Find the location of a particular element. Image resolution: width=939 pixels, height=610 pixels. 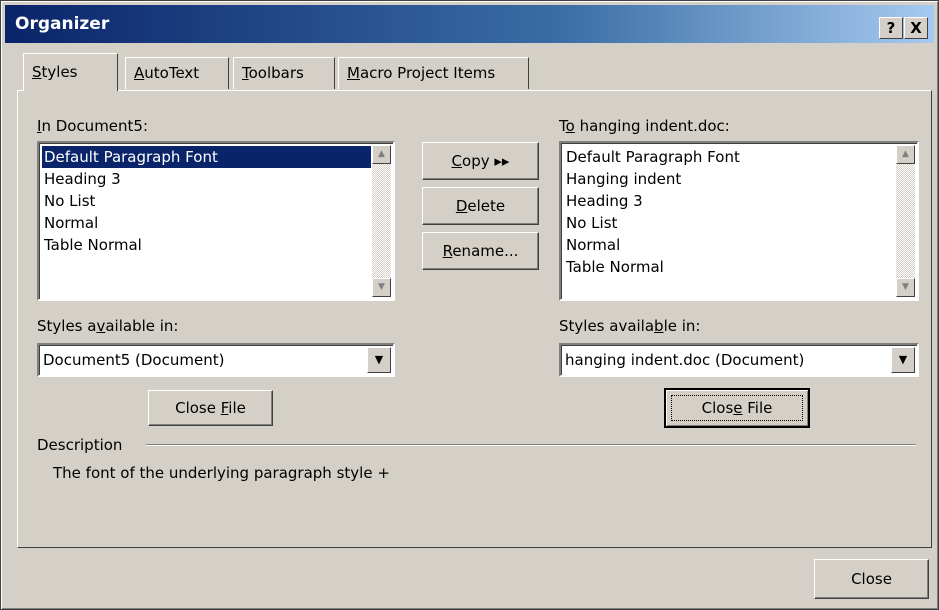

tab-macro-label: acro Project Items is located at coordinates (427, 73).